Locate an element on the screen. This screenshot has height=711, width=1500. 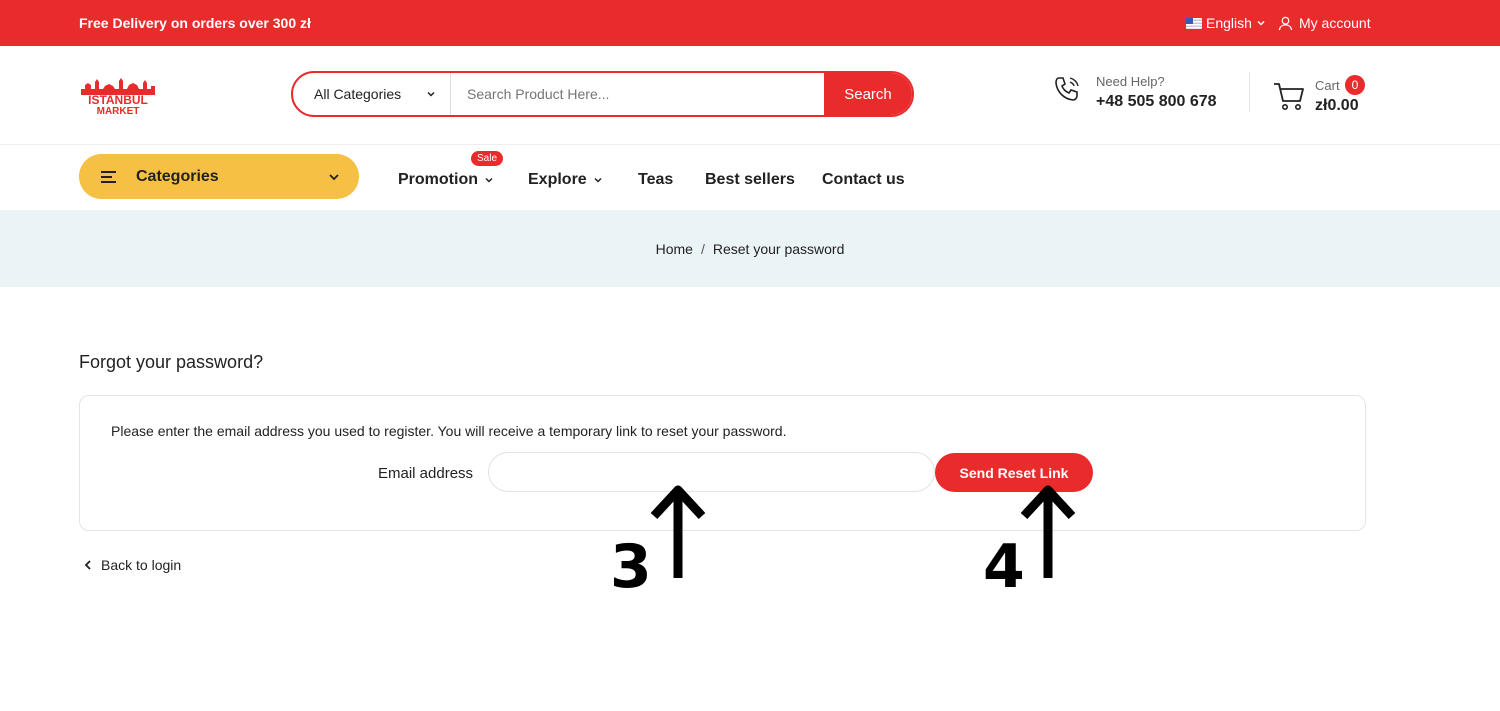
page-title: Forgot your password? is located at coordinates (171, 362).